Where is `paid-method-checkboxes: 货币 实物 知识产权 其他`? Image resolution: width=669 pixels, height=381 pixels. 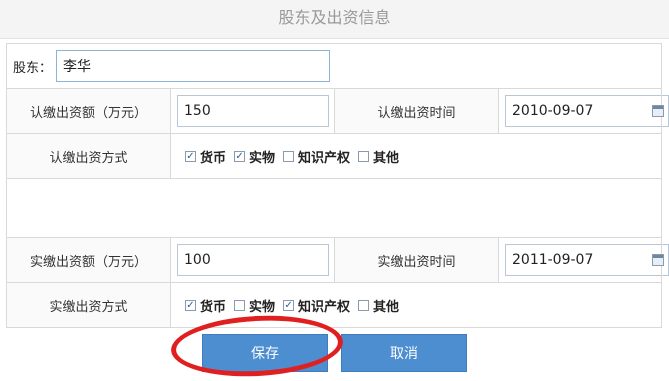 paid-method-checkboxes: 货币 实物 知识产权 其他 is located at coordinates (416, 305).